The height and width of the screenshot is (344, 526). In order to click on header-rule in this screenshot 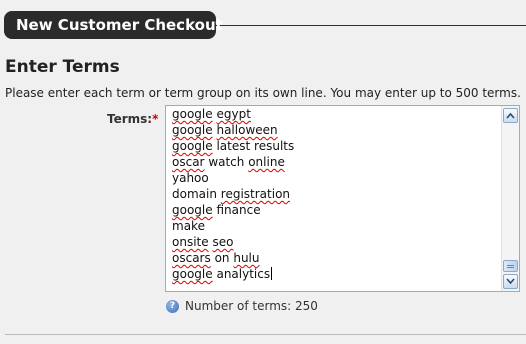, I will do `click(368, 25)`.